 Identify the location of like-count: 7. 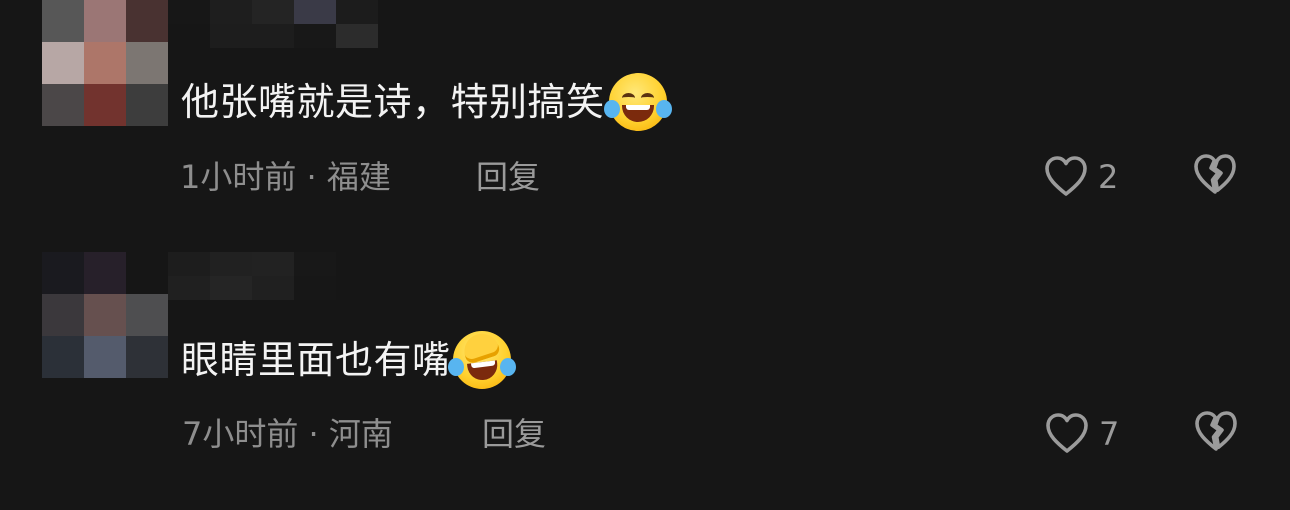
(1109, 434).